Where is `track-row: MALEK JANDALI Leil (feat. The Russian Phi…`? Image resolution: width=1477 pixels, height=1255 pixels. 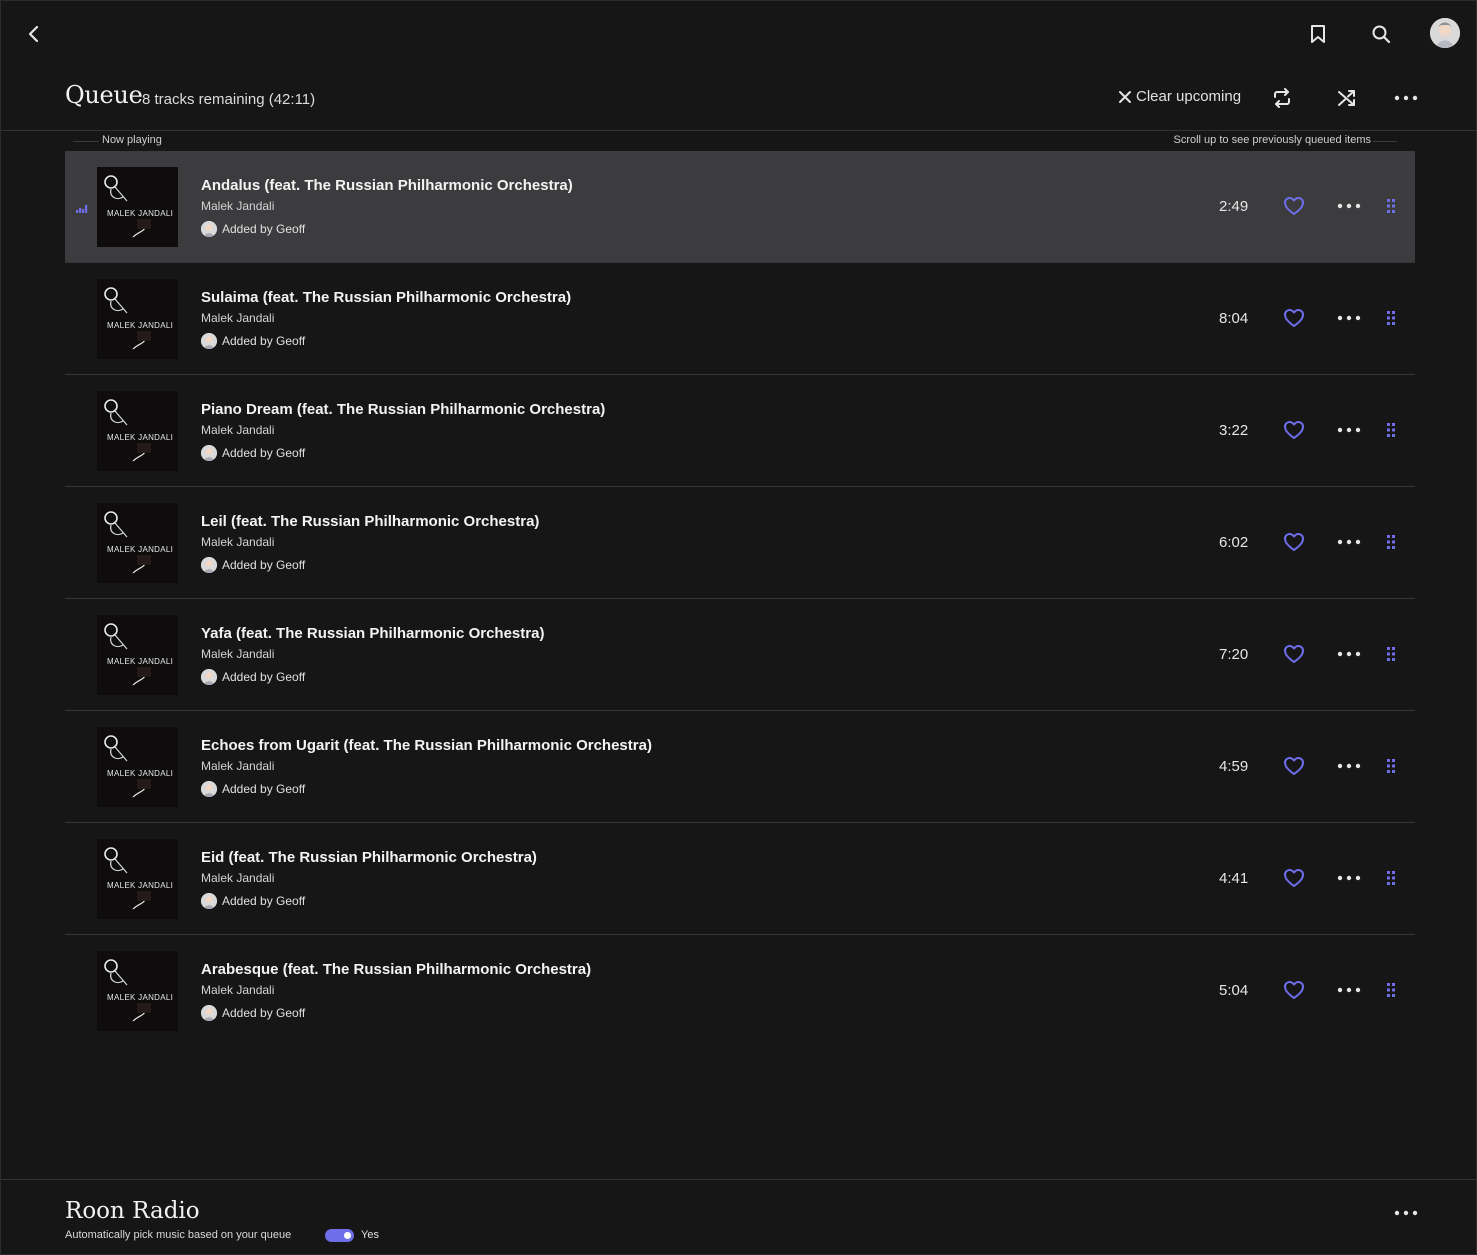 track-row: MALEK JANDALI Leil (feat. The Russian Phi… is located at coordinates (740, 543).